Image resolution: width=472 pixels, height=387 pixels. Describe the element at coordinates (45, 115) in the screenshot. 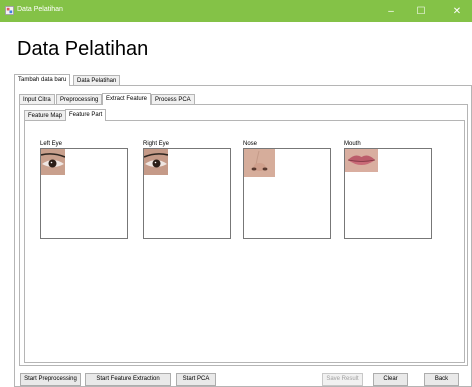

I see `tab-feature-map: Feature Map` at that location.